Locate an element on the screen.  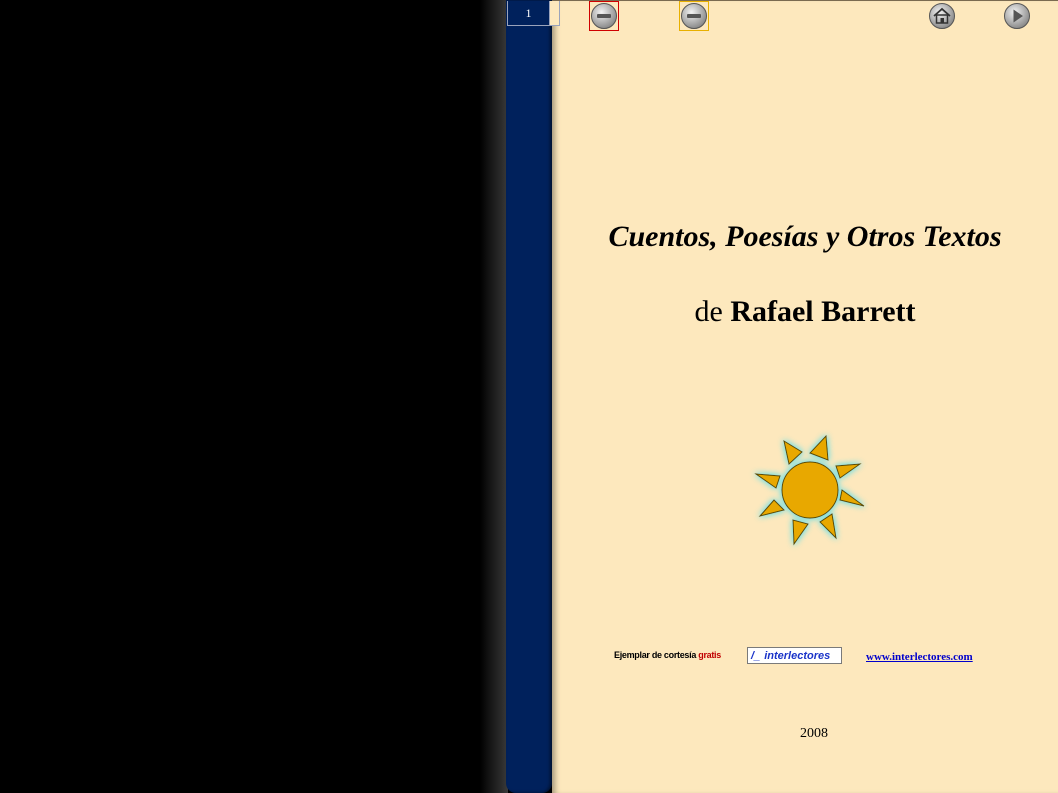
interlectores-logo: /_ interlectores is located at coordinates (794, 655).